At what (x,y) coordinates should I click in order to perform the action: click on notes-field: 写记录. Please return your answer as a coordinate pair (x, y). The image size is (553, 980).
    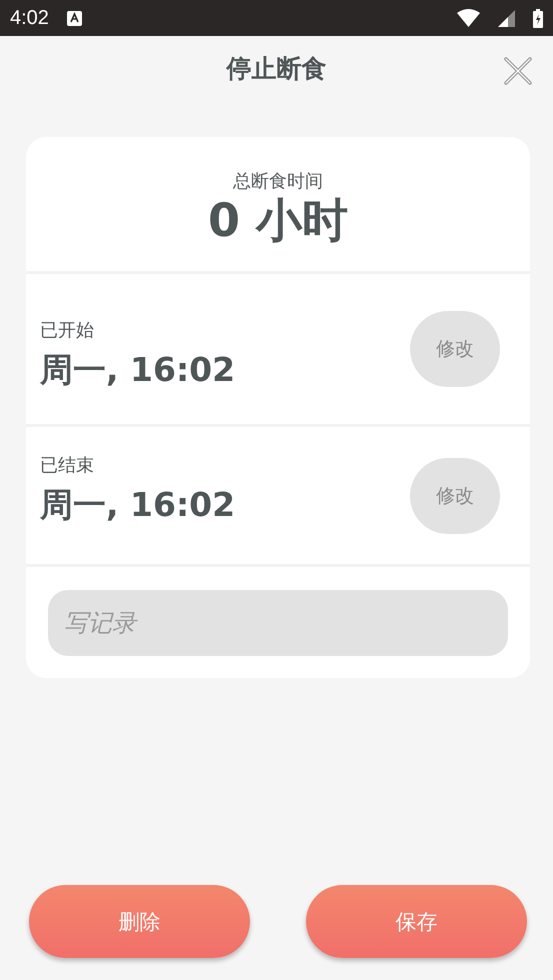
    Looking at the image, I should click on (278, 623).